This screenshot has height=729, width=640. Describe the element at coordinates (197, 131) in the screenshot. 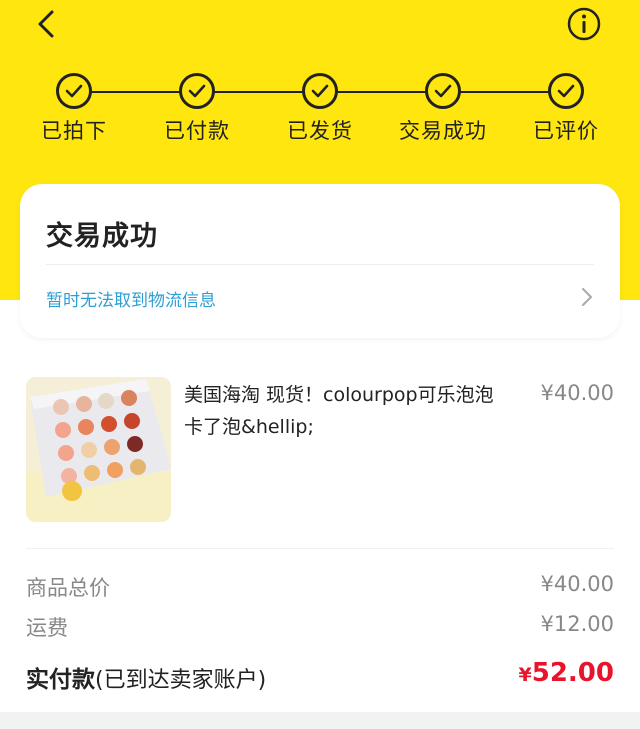

I see `step-label: 已付款` at that location.